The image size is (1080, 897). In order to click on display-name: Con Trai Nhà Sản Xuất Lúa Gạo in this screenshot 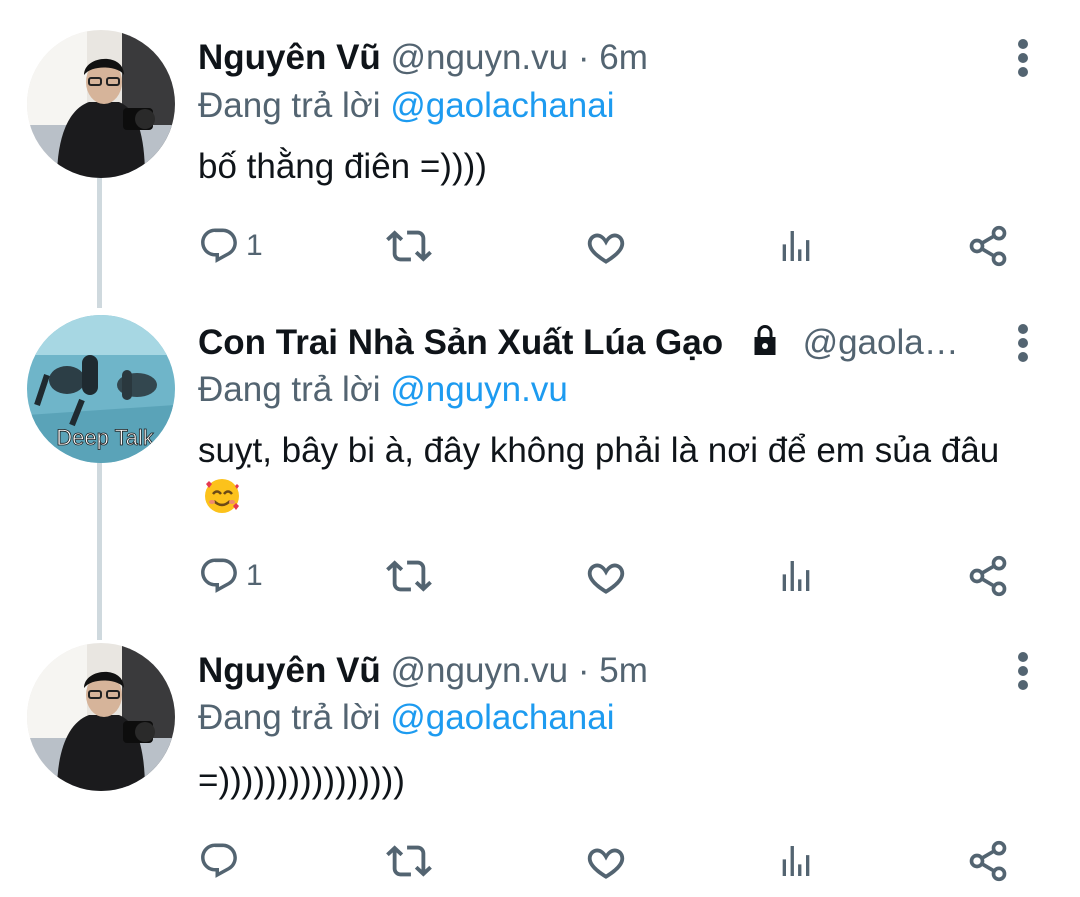, I will do `click(460, 342)`.